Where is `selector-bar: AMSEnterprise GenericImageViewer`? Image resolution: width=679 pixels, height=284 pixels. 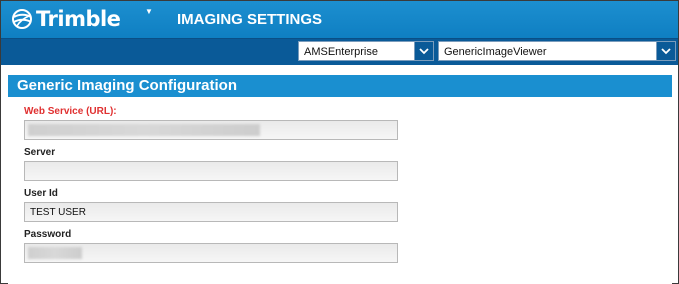
selector-bar: AMSEnterprise GenericImageViewer is located at coordinates (339, 51).